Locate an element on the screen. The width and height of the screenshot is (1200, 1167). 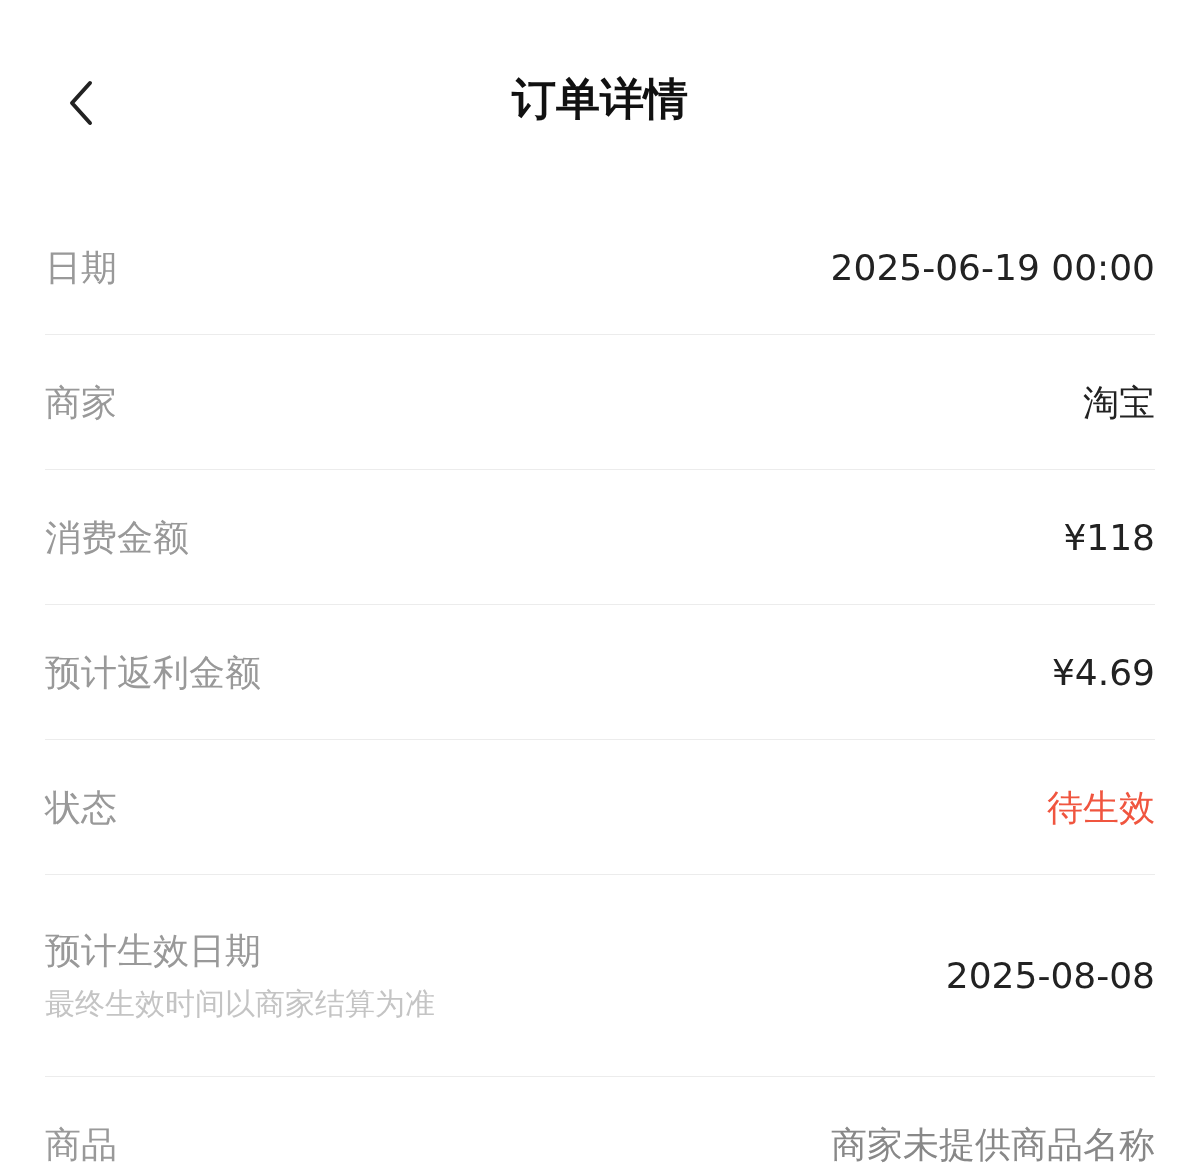
field-value: 商家未提供商品名称 is located at coordinates (993, 1145).